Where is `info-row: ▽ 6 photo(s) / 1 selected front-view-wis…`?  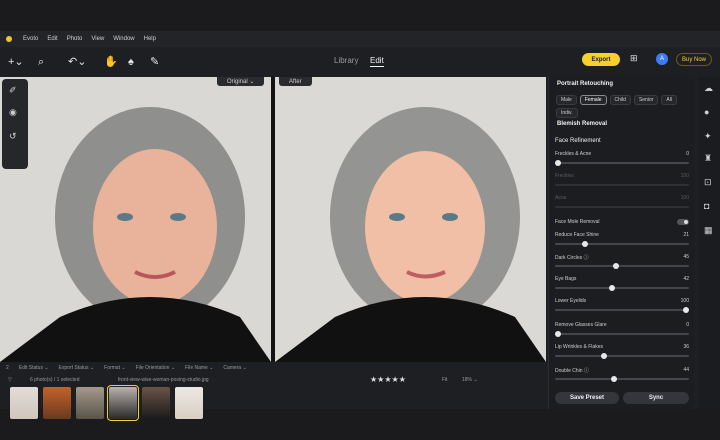 info-row: ▽ 6 photo(s) / 1 selected front-view-wis… is located at coordinates (273, 380).